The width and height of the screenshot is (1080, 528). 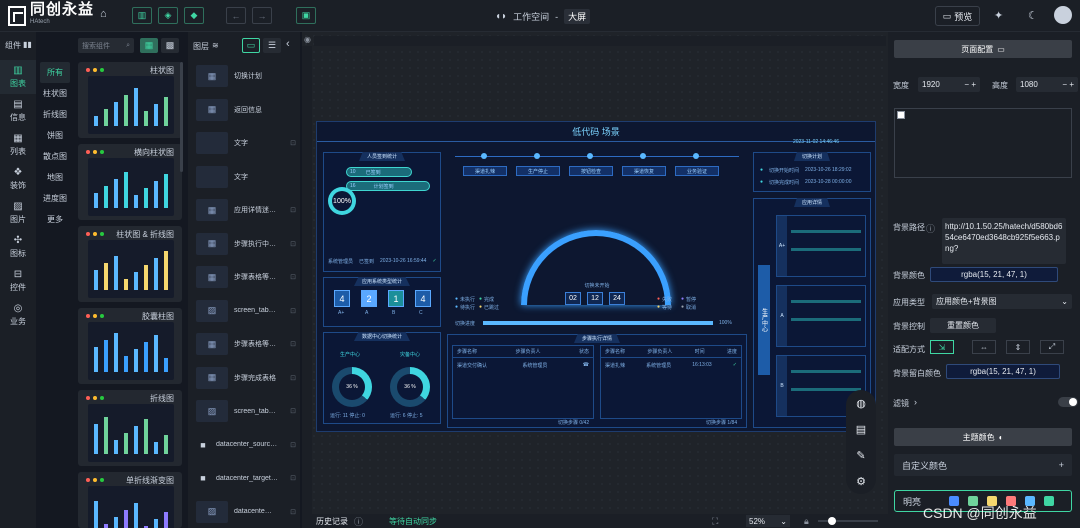 I want to click on apply-type-select: 应用颜色+背景图 ⌄, so click(x=1002, y=301).